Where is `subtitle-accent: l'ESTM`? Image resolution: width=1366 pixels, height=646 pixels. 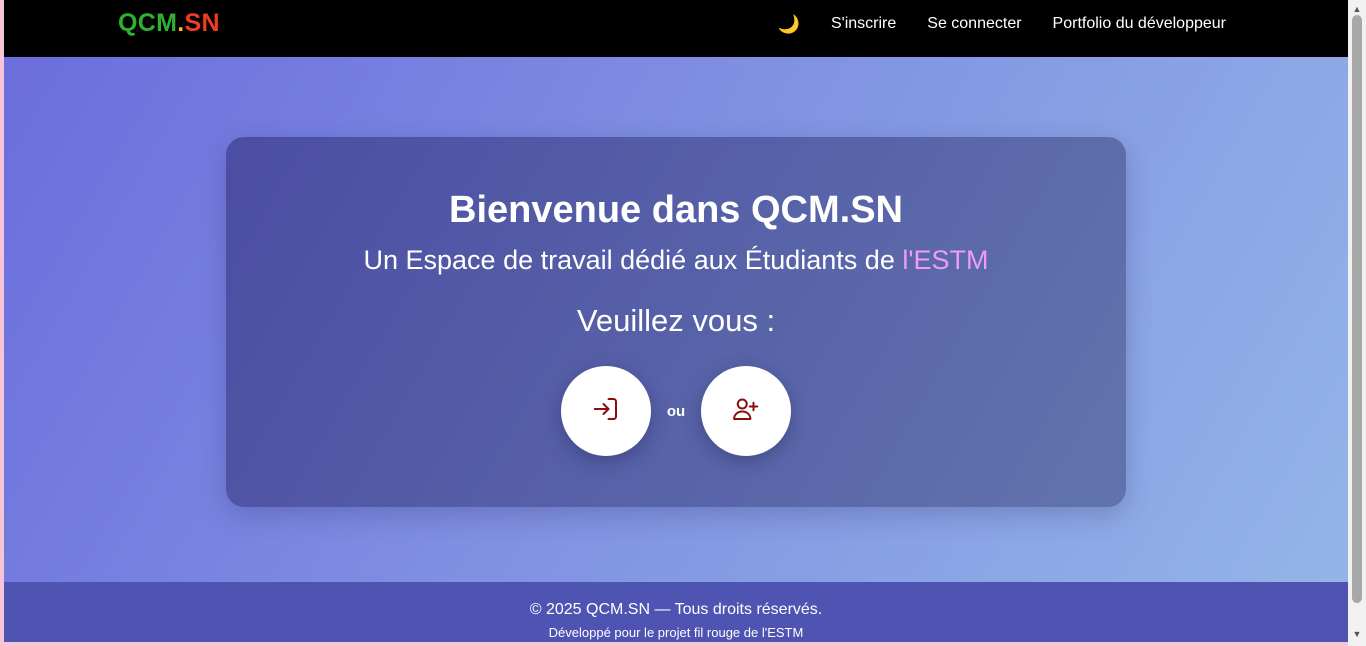 subtitle-accent: l'ESTM is located at coordinates (945, 260).